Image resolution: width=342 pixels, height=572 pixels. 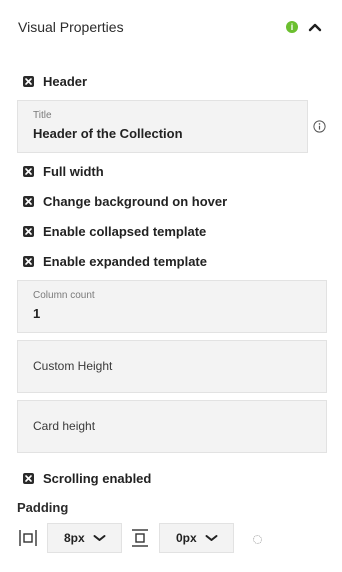 I want to click on header-checkbox-label: Header, so click(x=65, y=81).